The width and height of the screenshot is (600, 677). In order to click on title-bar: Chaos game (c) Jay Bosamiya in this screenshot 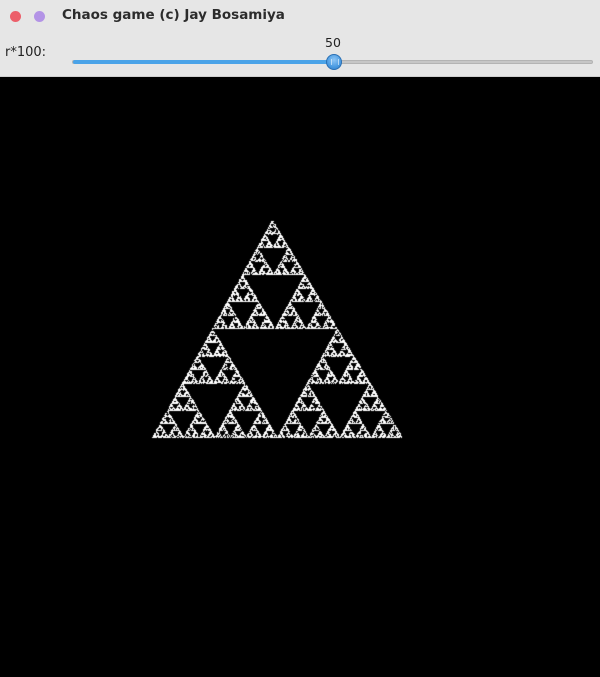, I will do `click(300, 16)`.